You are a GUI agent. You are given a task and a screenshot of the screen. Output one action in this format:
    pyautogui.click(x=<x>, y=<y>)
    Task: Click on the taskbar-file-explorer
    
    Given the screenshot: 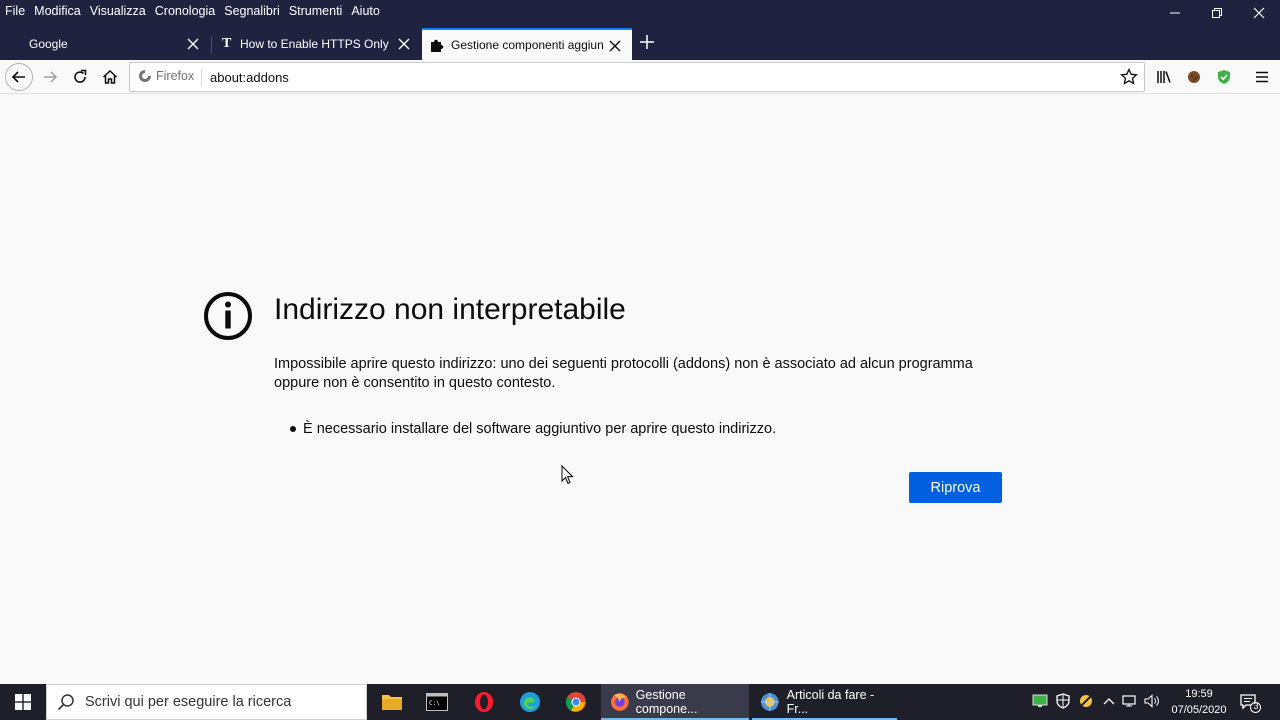 What is the action you would take?
    pyautogui.click(x=392, y=702)
    